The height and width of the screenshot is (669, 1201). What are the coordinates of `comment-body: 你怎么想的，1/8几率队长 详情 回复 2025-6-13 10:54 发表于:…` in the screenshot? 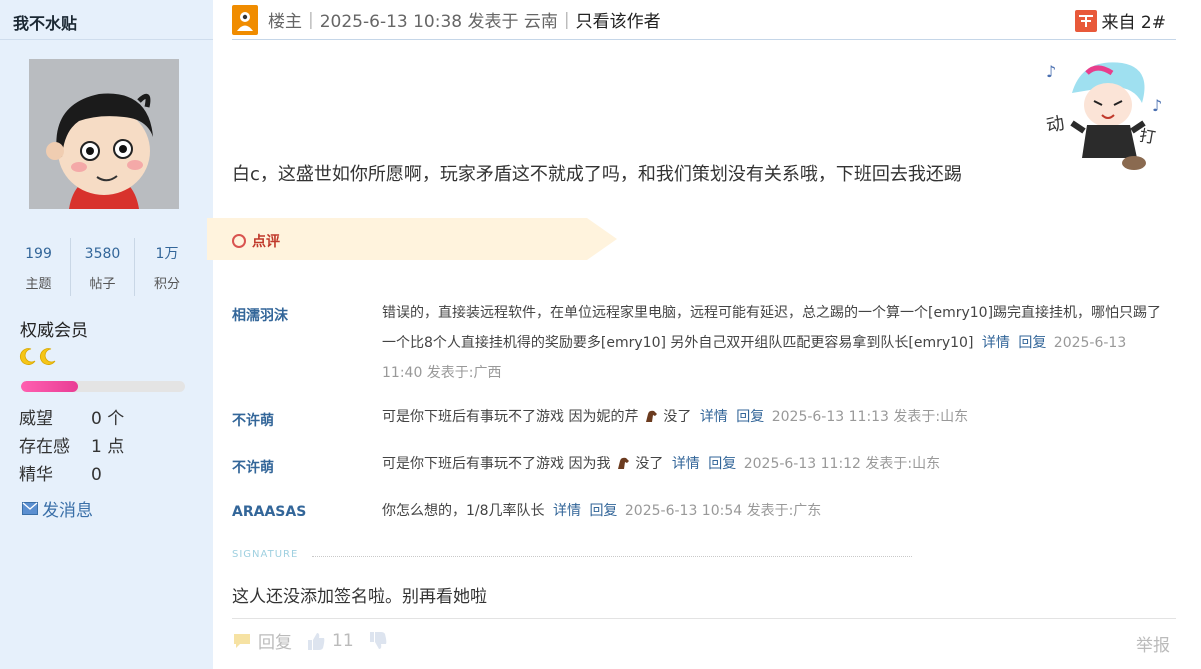 It's located at (776, 511).